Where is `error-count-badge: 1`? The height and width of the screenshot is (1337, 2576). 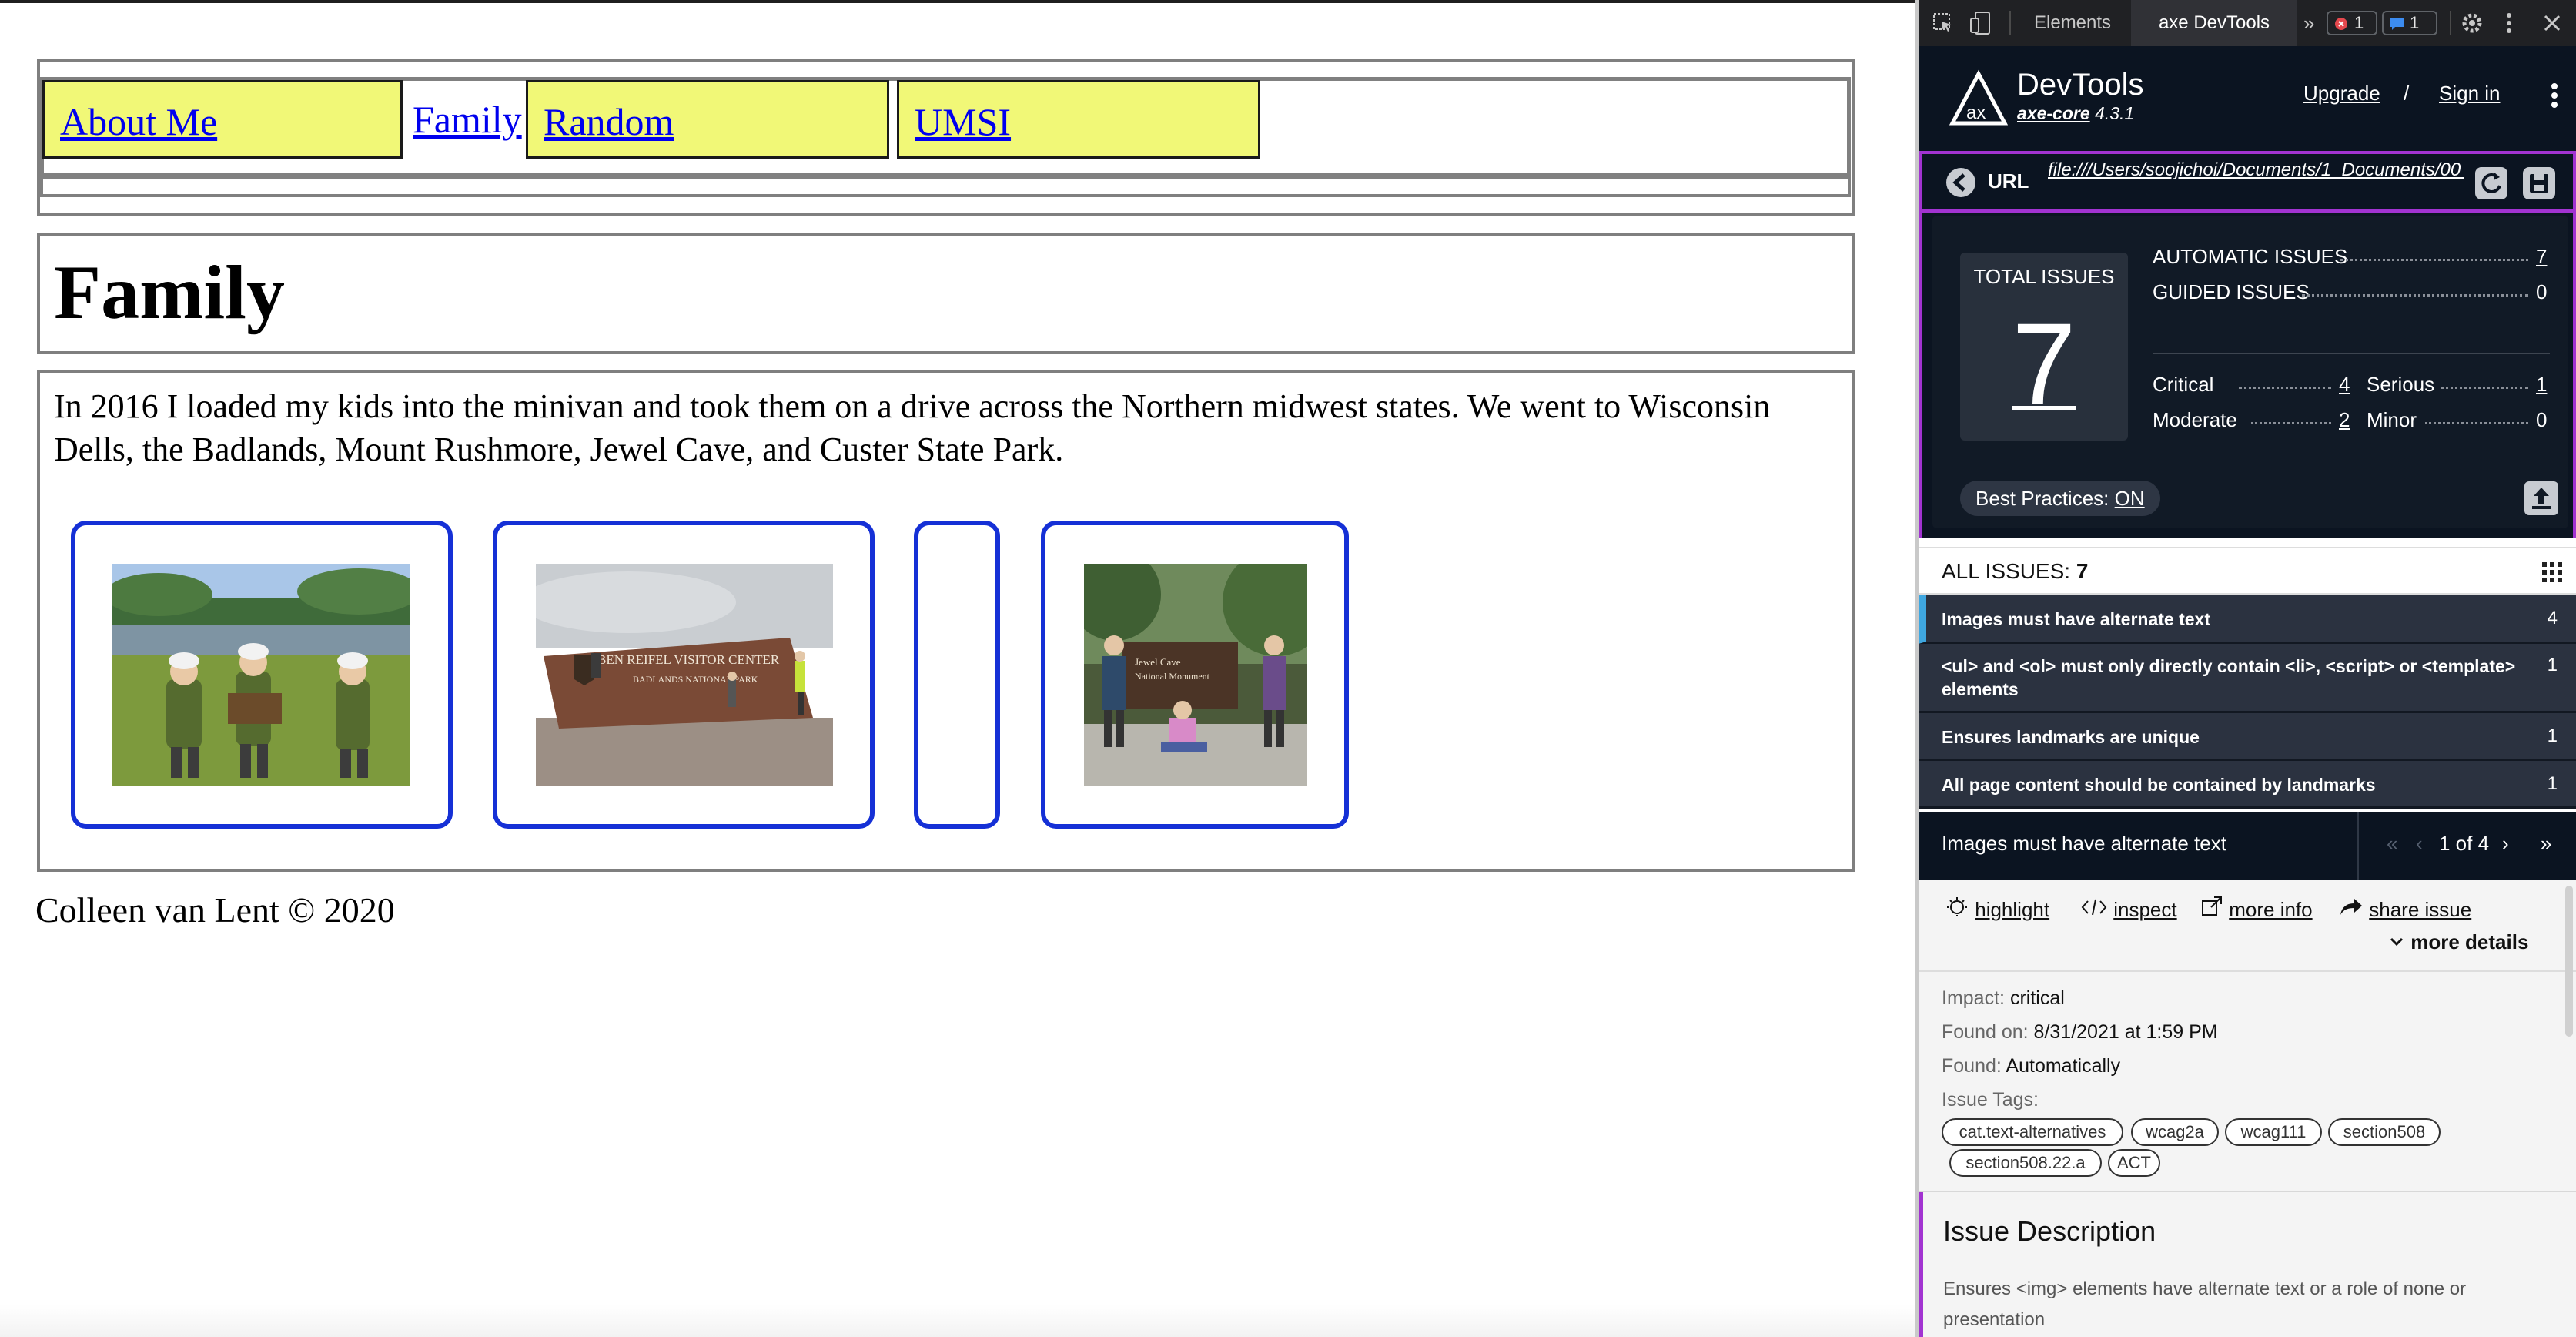
error-count-badge: 1 is located at coordinates (2352, 23).